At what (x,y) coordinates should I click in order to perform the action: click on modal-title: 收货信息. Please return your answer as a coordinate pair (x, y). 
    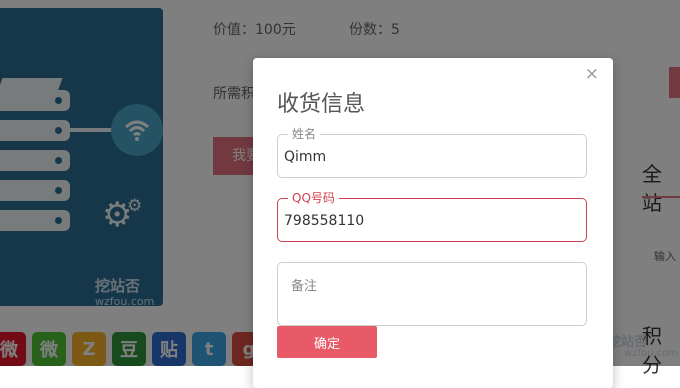
    Looking at the image, I should click on (321, 104).